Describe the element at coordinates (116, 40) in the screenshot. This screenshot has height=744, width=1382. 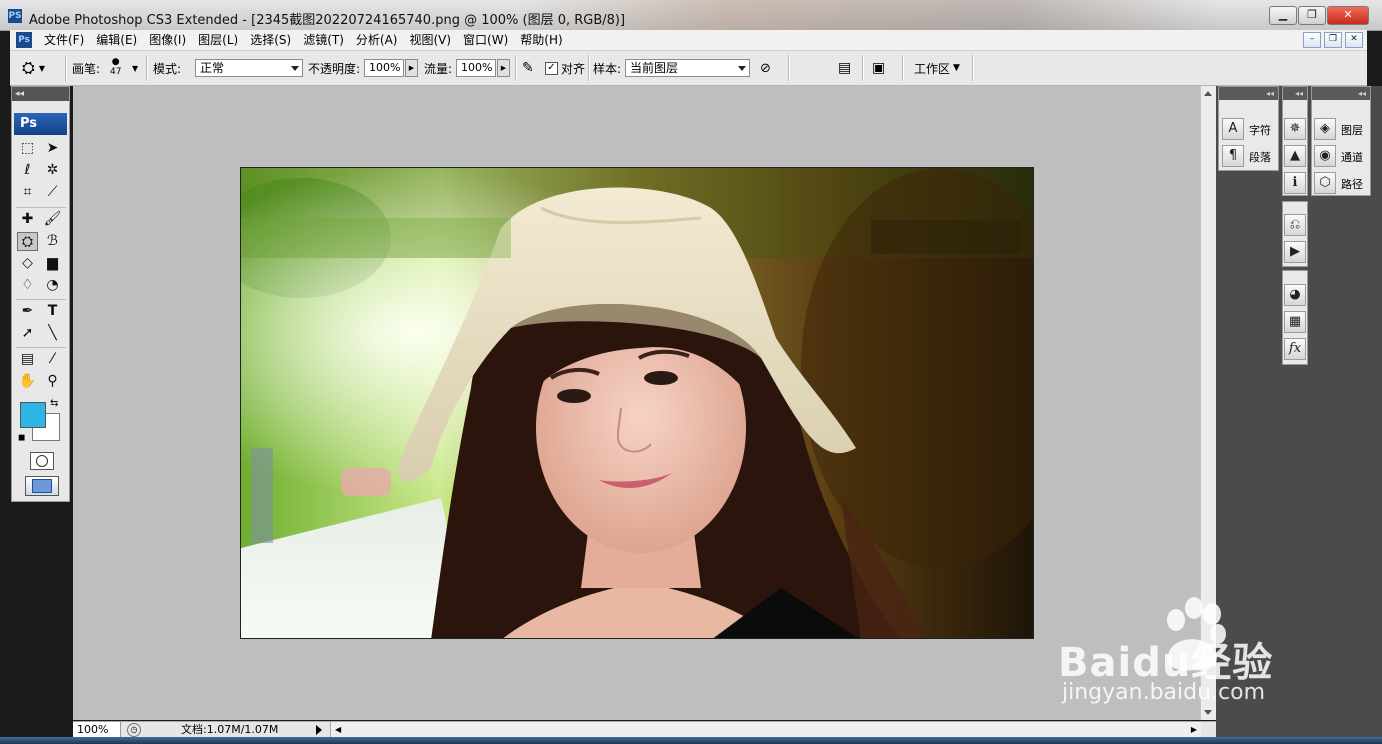
I see `menu-edit: 编辑(E)` at that location.